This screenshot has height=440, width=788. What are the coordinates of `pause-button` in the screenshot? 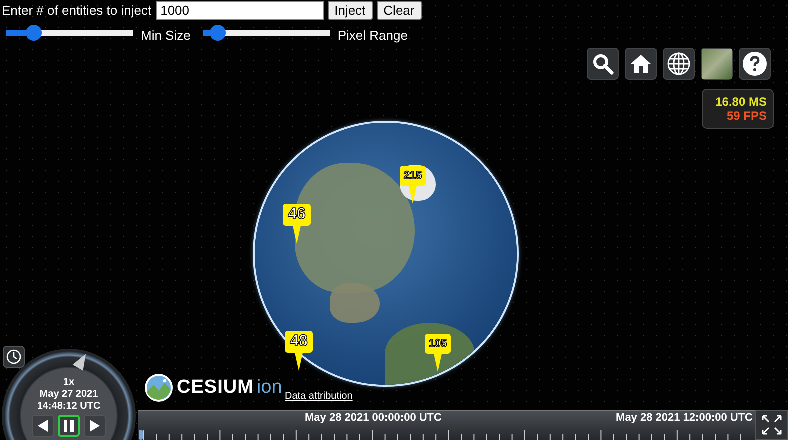 It's located at (69, 426).